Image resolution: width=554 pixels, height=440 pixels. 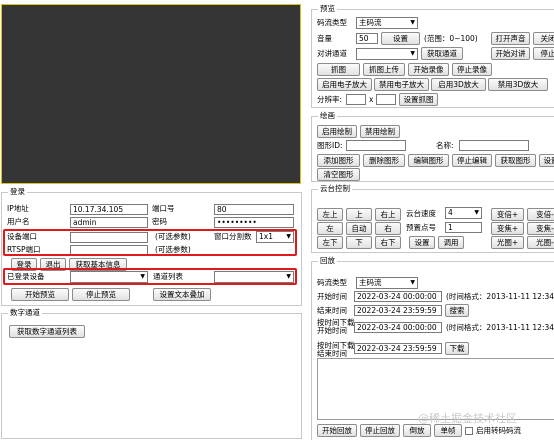 What do you see at coordinates (386, 99) in the screenshot?
I see `resolution-height-input` at bounding box center [386, 99].